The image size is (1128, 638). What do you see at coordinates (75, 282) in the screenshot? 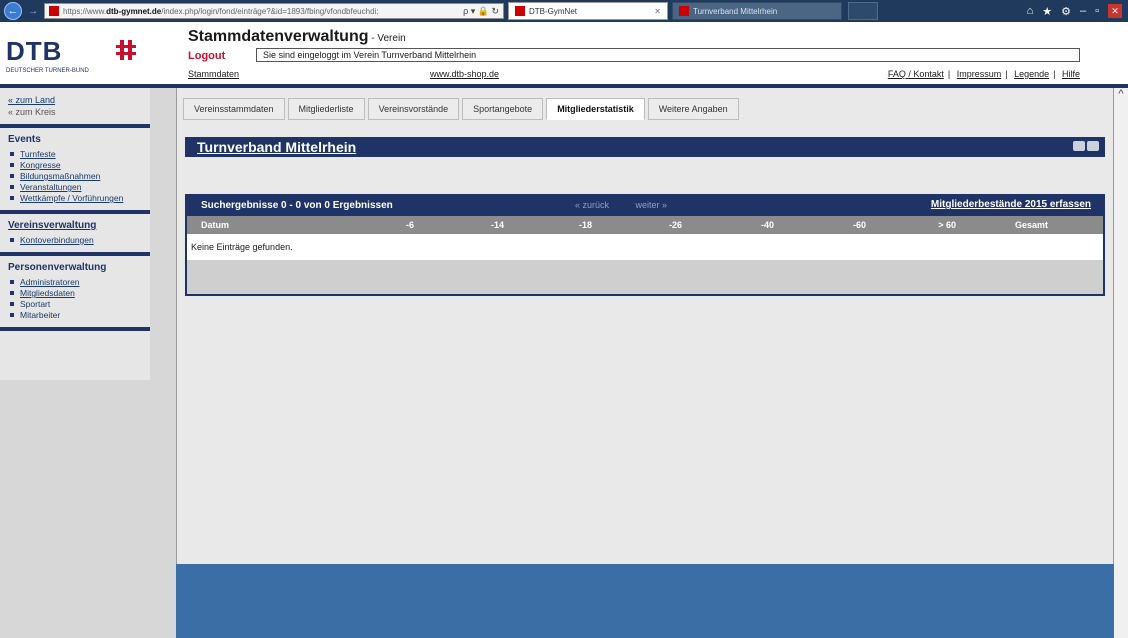
I see `sidebar-item-administratoren: Administratoren` at bounding box center [75, 282].